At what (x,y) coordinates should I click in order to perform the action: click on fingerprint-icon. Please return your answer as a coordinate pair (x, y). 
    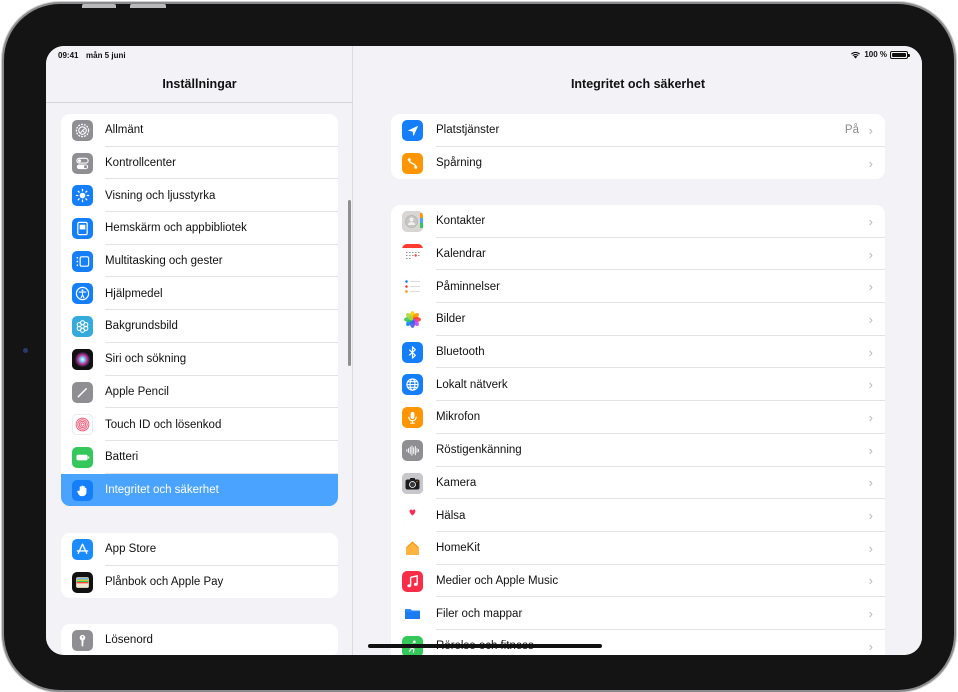
    Looking at the image, I should click on (82, 425).